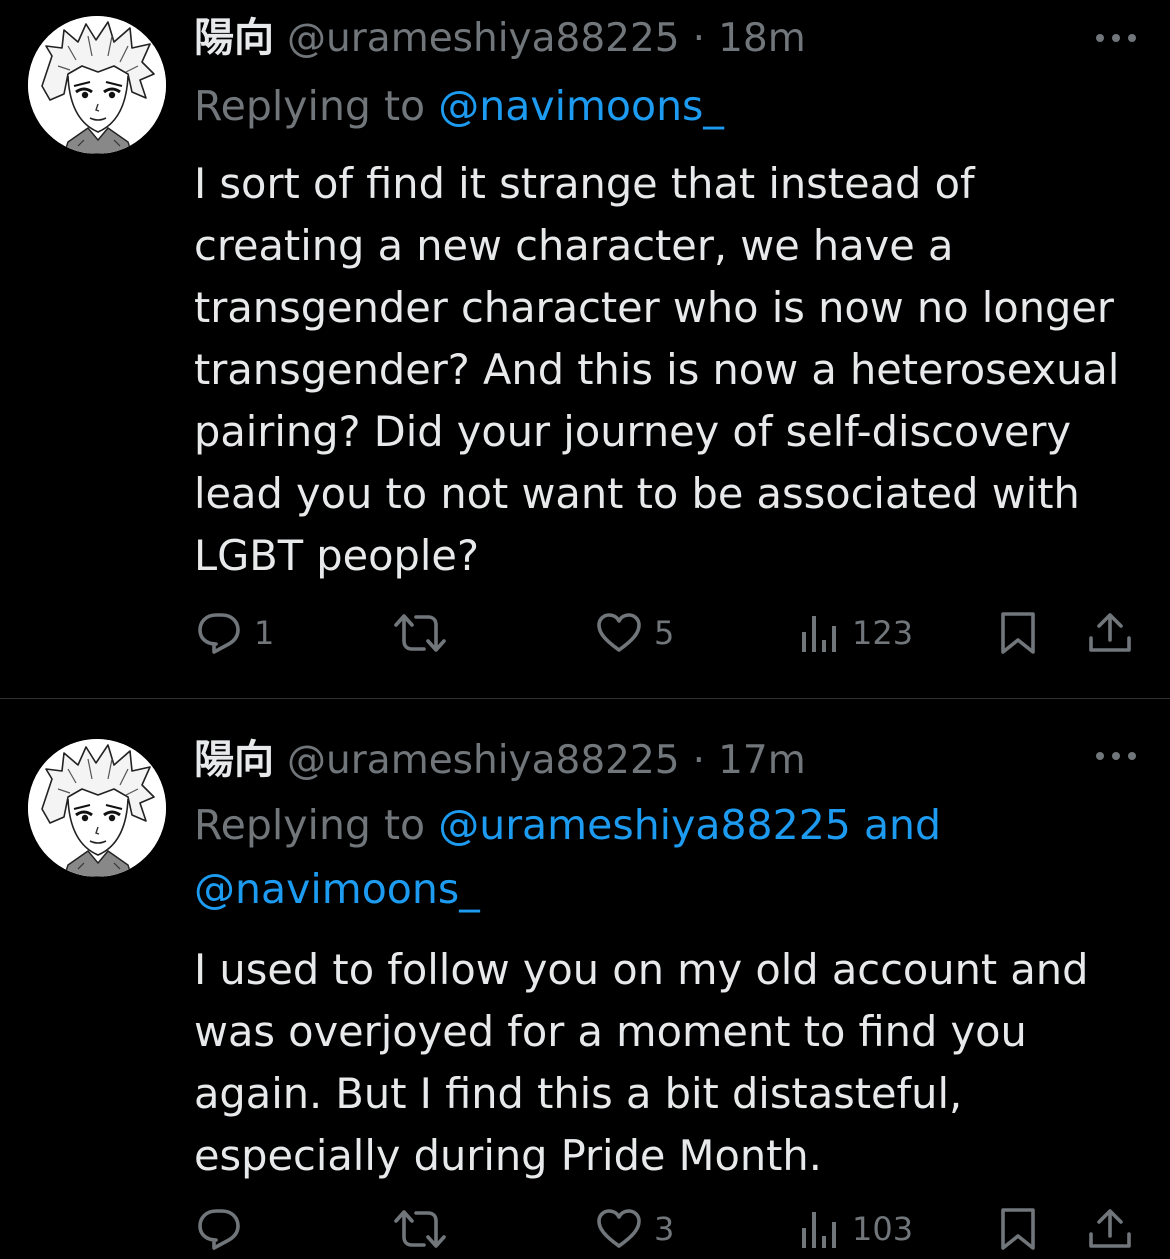 The width and height of the screenshot is (1170, 1259). What do you see at coordinates (264, 633) in the screenshot?
I see `reply-count: 1` at bounding box center [264, 633].